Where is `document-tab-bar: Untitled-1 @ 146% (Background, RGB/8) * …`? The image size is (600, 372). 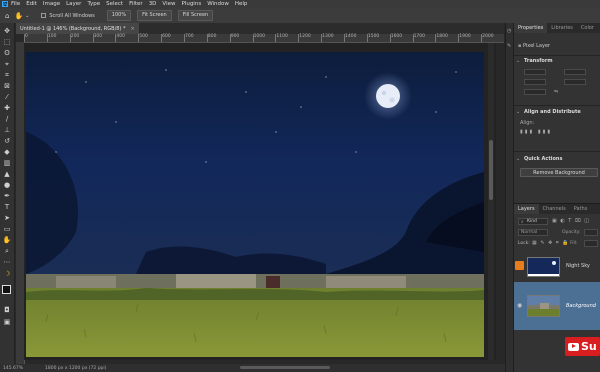 document-tab-bar: Untitled-1 @ 146% (Background, RGB/8) * … is located at coordinates (260, 28).